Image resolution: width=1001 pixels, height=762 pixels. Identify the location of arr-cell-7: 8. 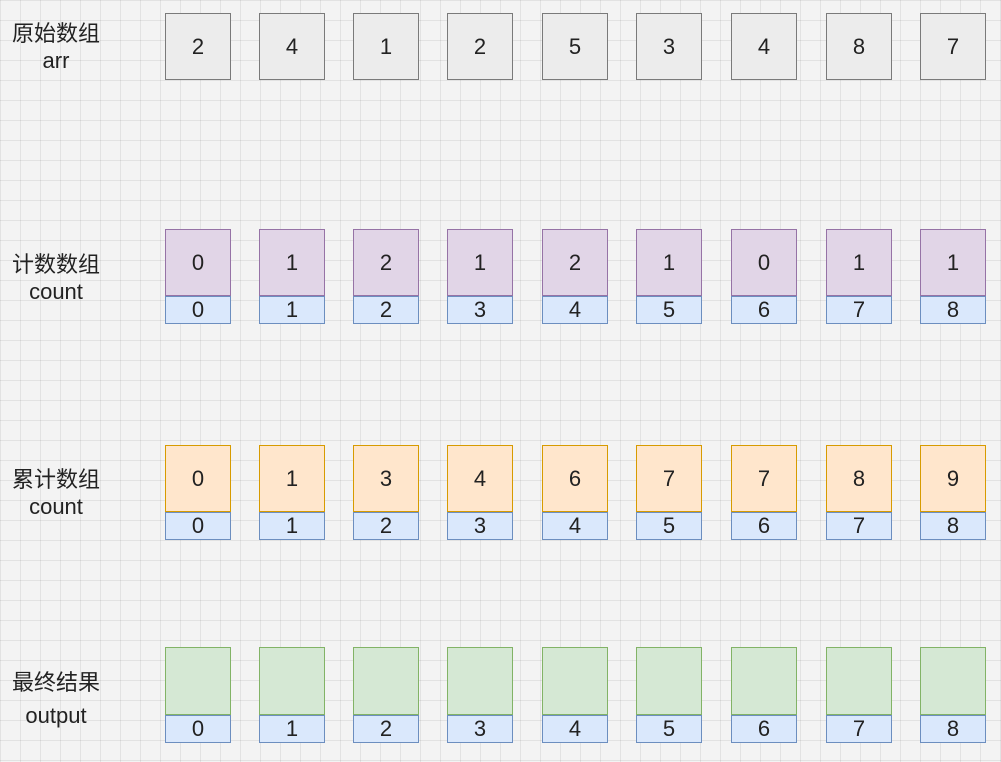
(859, 46).